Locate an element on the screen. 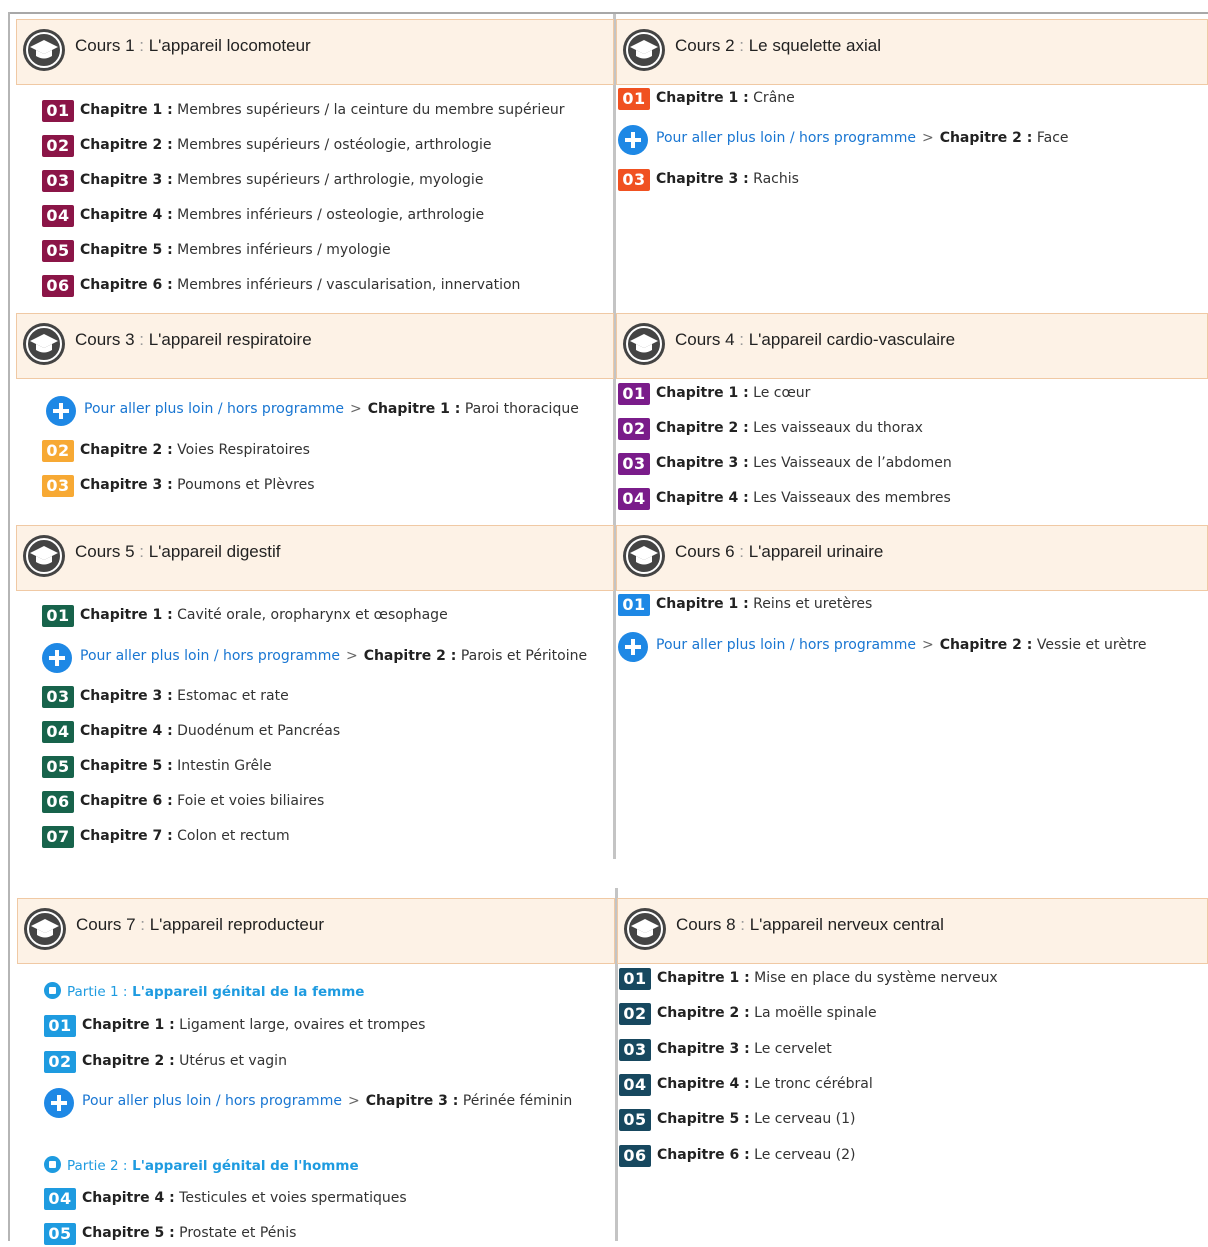  cours-title: L'appareil urinaire is located at coordinates (816, 551).